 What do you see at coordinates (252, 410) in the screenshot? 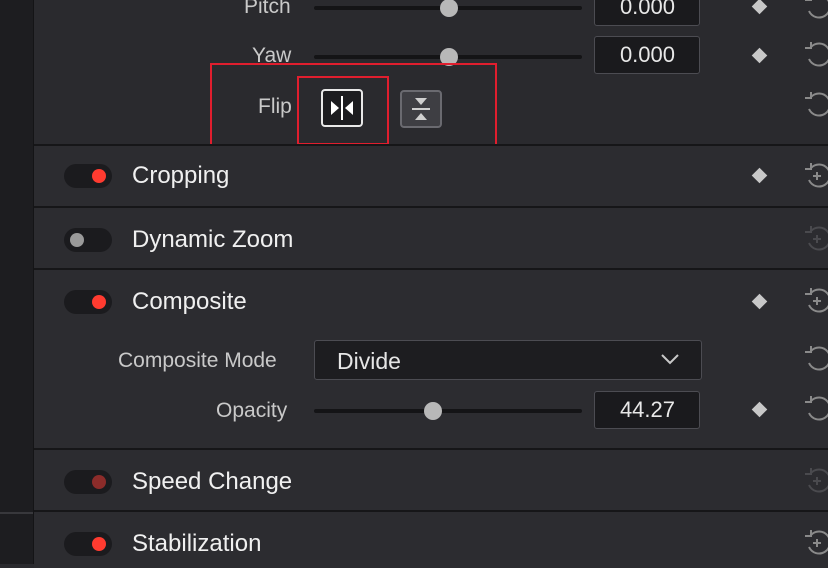
I see `opacity-label: Opacity` at bounding box center [252, 410].